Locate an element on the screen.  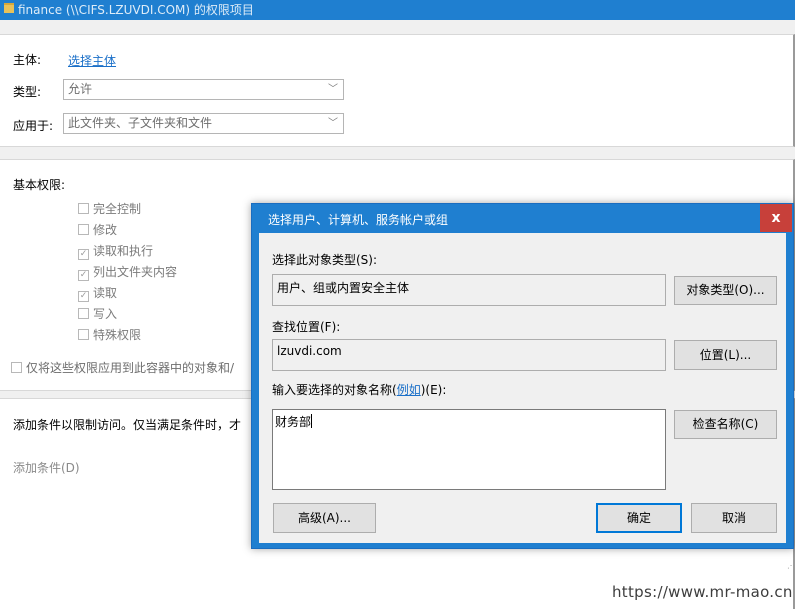
cancel-button: 取消 is located at coordinates (734, 518).